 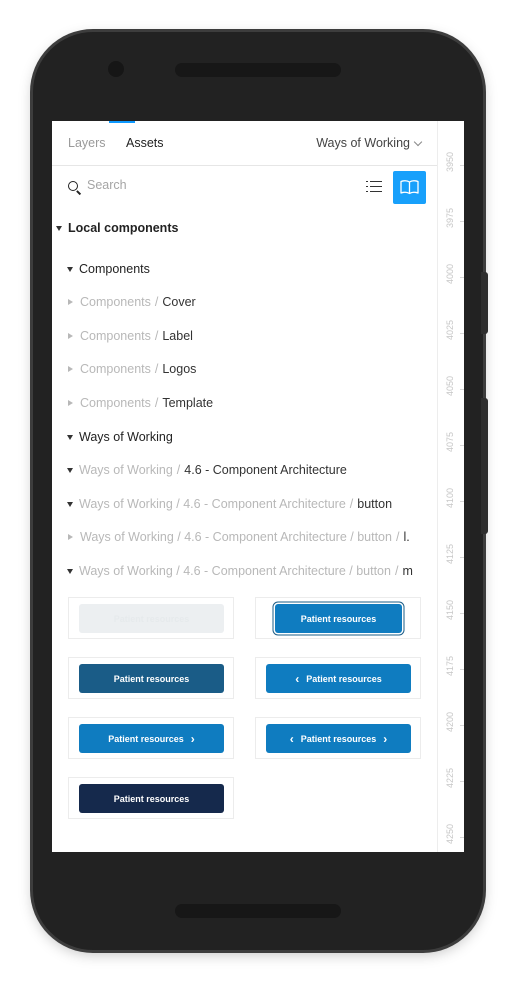 I want to click on panel-header: Layers Assets Ways of Working, so click(x=244, y=143).